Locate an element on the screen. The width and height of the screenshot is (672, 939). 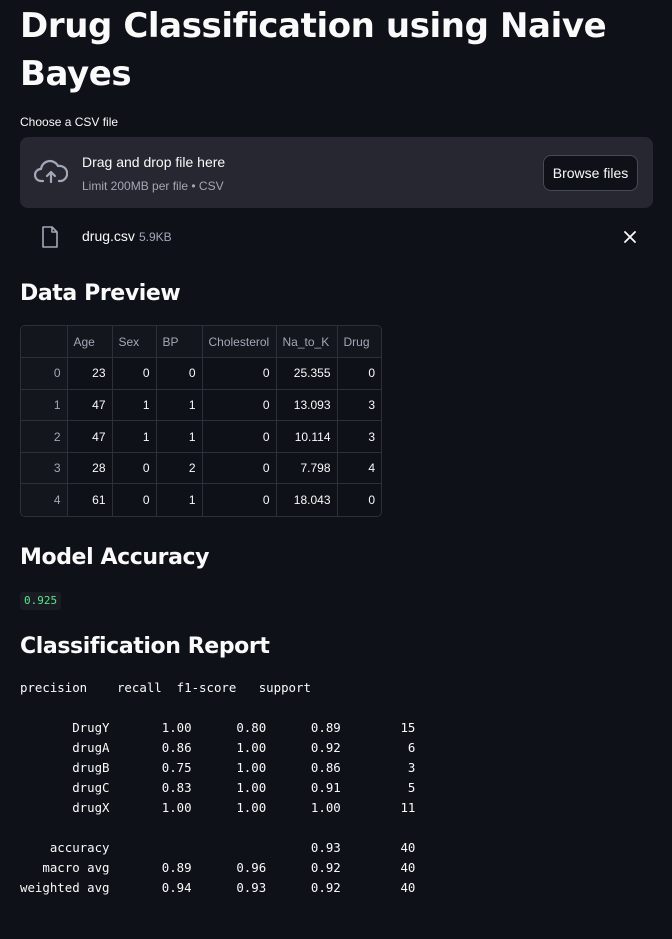
row-index: 1 is located at coordinates (44, 405).